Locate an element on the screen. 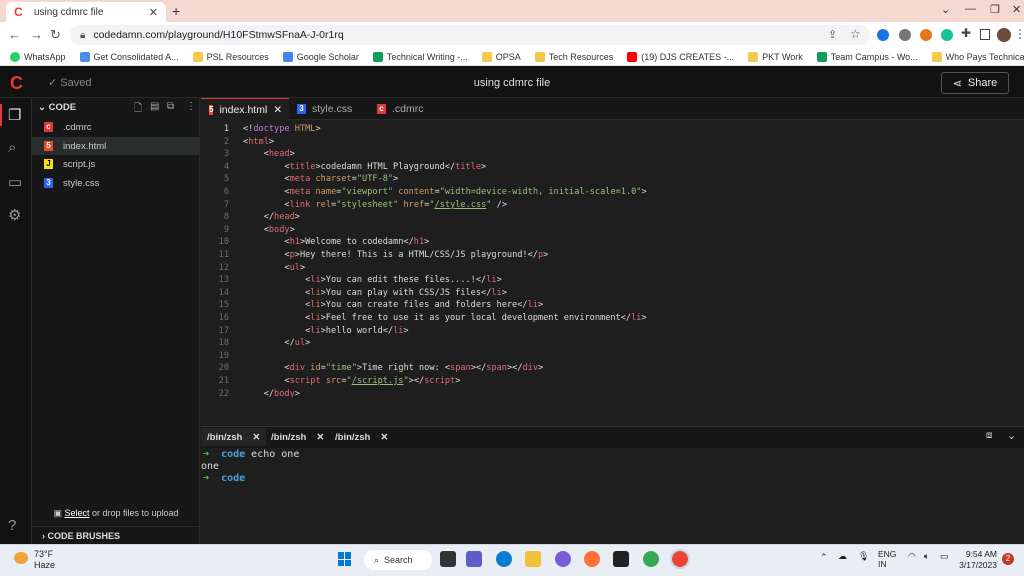  explorer-header: ⌄ CODE is located at coordinates (57, 107).